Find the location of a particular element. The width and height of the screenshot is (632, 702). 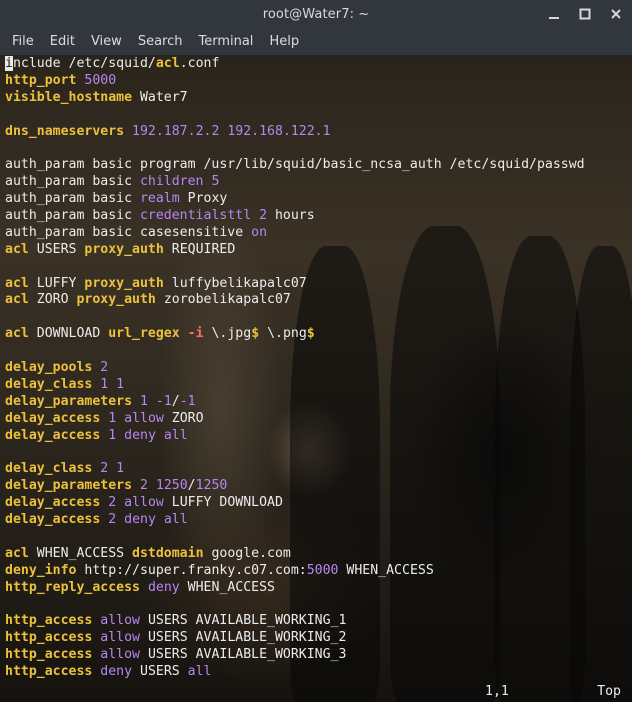

code-token: / is located at coordinates (175, 401).